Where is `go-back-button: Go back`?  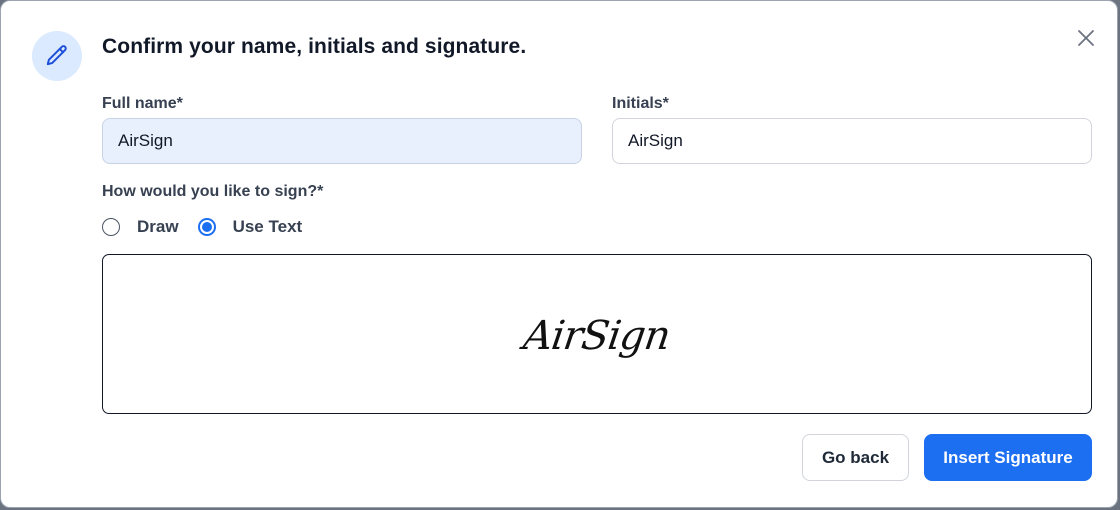 go-back-button: Go back is located at coordinates (855, 457).